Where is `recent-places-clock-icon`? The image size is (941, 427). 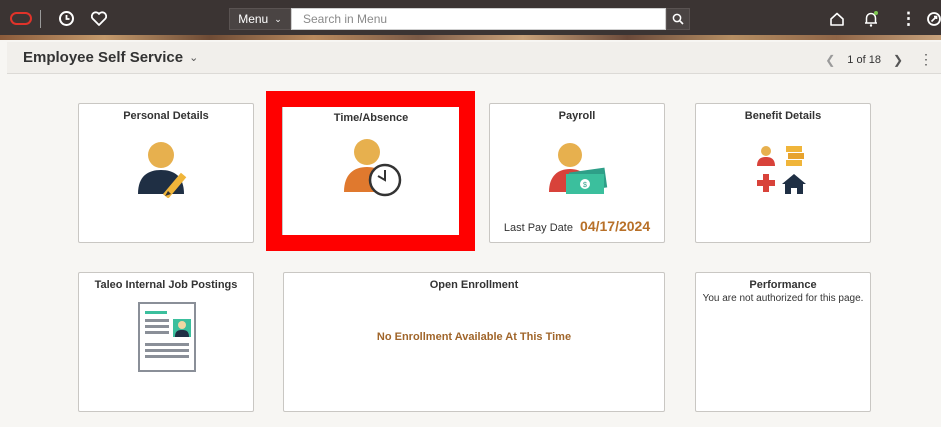 recent-places-clock-icon is located at coordinates (66, 20).